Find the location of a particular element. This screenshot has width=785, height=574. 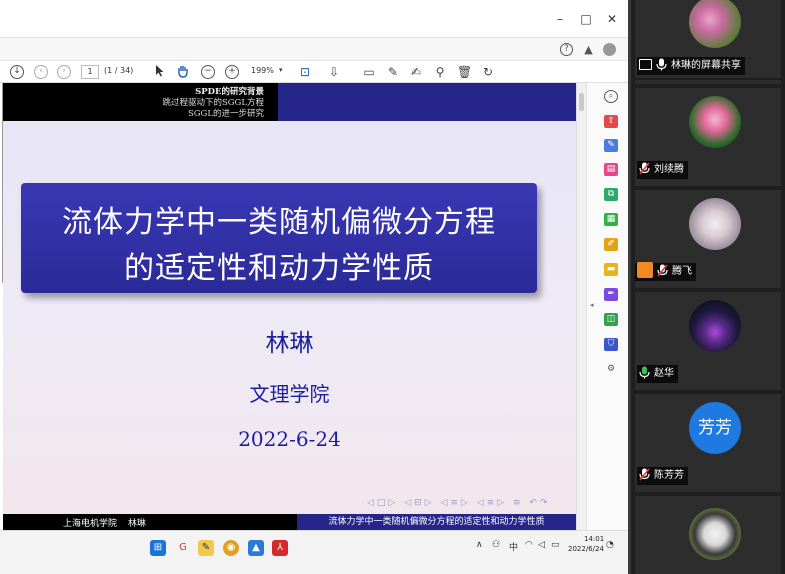

slide-title-line-1: 流体力学中一类随机偏微分方程 is located at coordinates (279, 222).